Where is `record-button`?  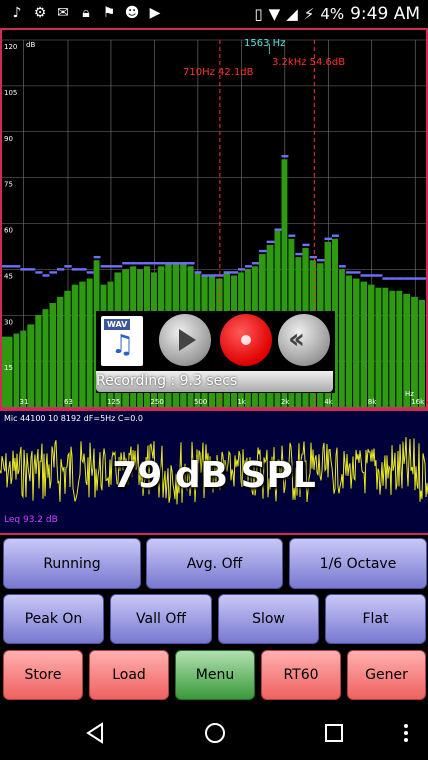 record-button is located at coordinates (246, 340).